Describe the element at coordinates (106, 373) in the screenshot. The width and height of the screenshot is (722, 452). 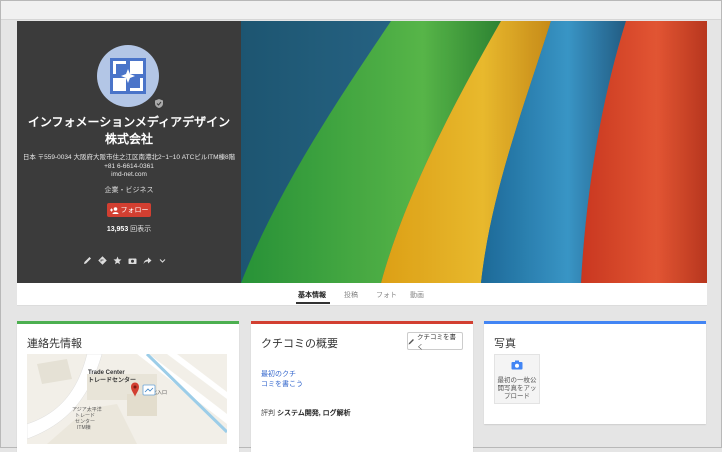
I see `map-label-trade-center: Trade Center` at that location.